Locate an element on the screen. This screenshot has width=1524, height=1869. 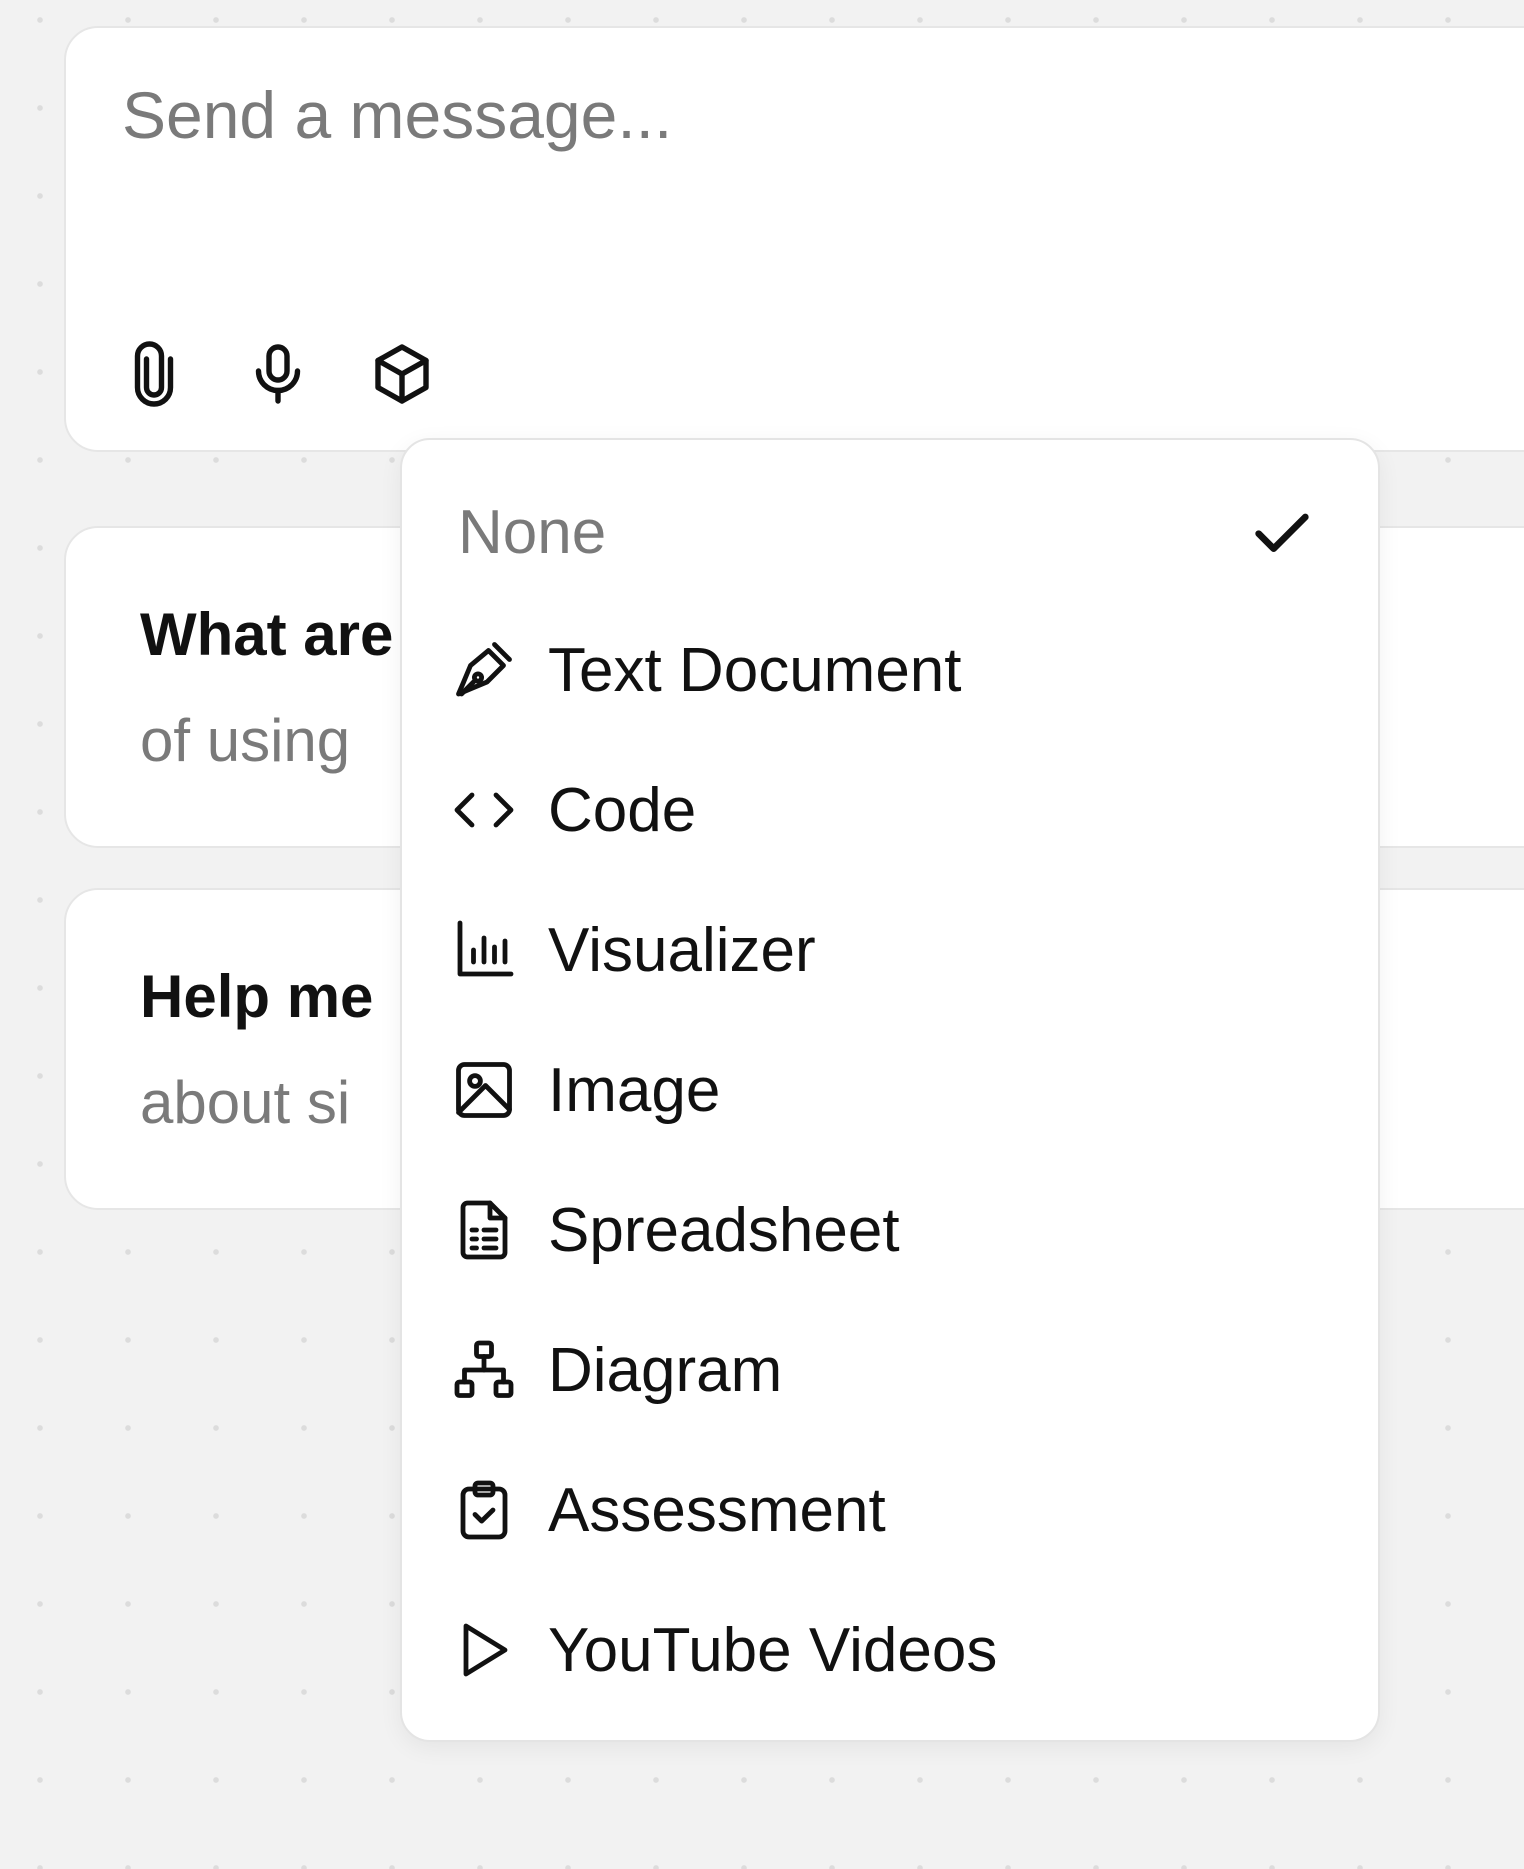
microphone-icon is located at coordinates (278, 376).